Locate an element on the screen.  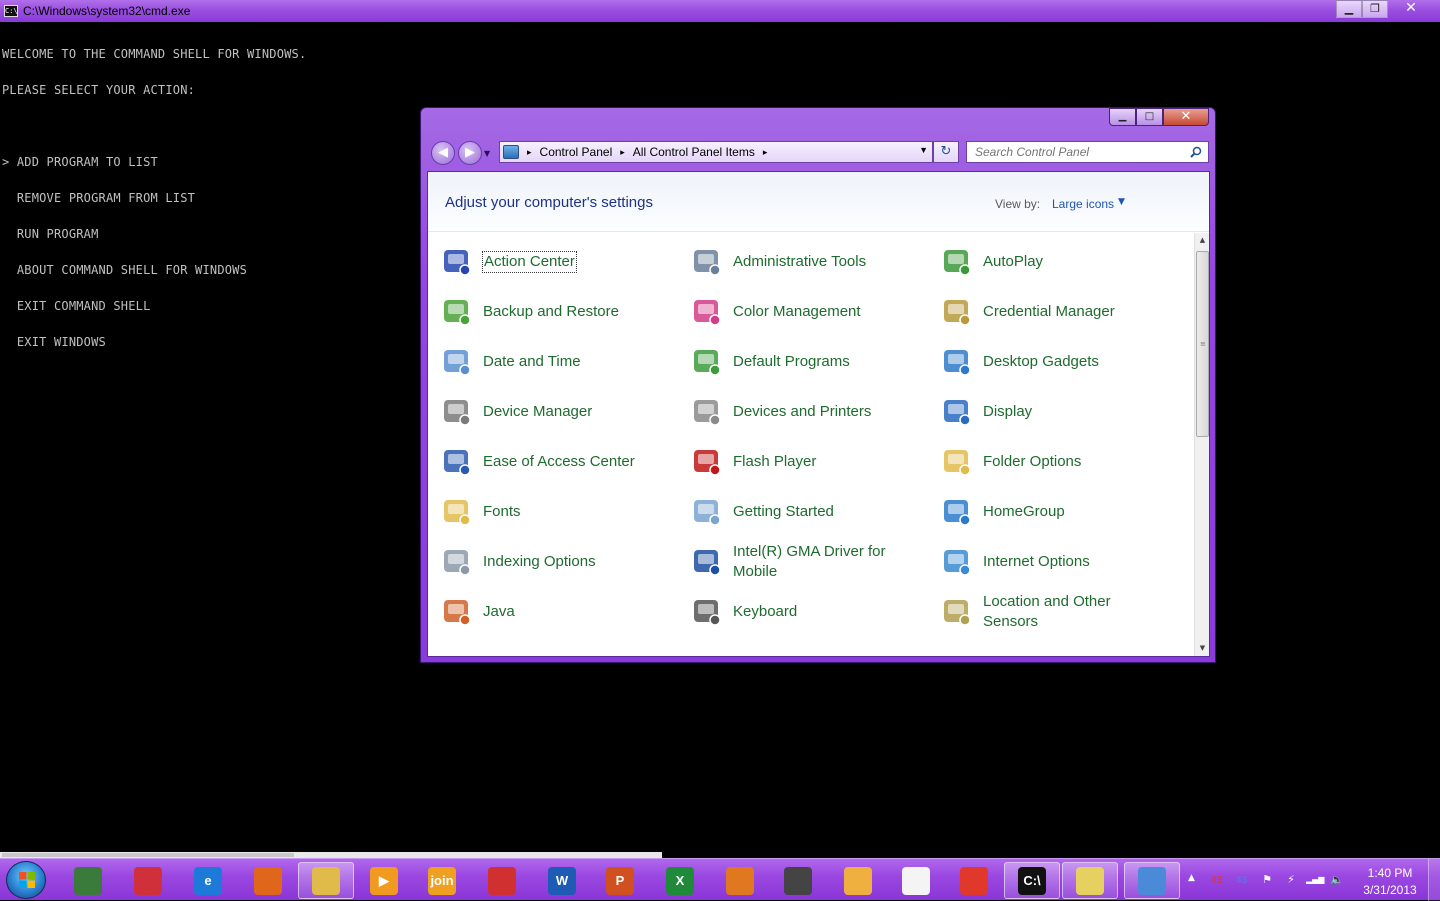
cp-minimize-button: ▁ is located at coordinates (1122, 117).